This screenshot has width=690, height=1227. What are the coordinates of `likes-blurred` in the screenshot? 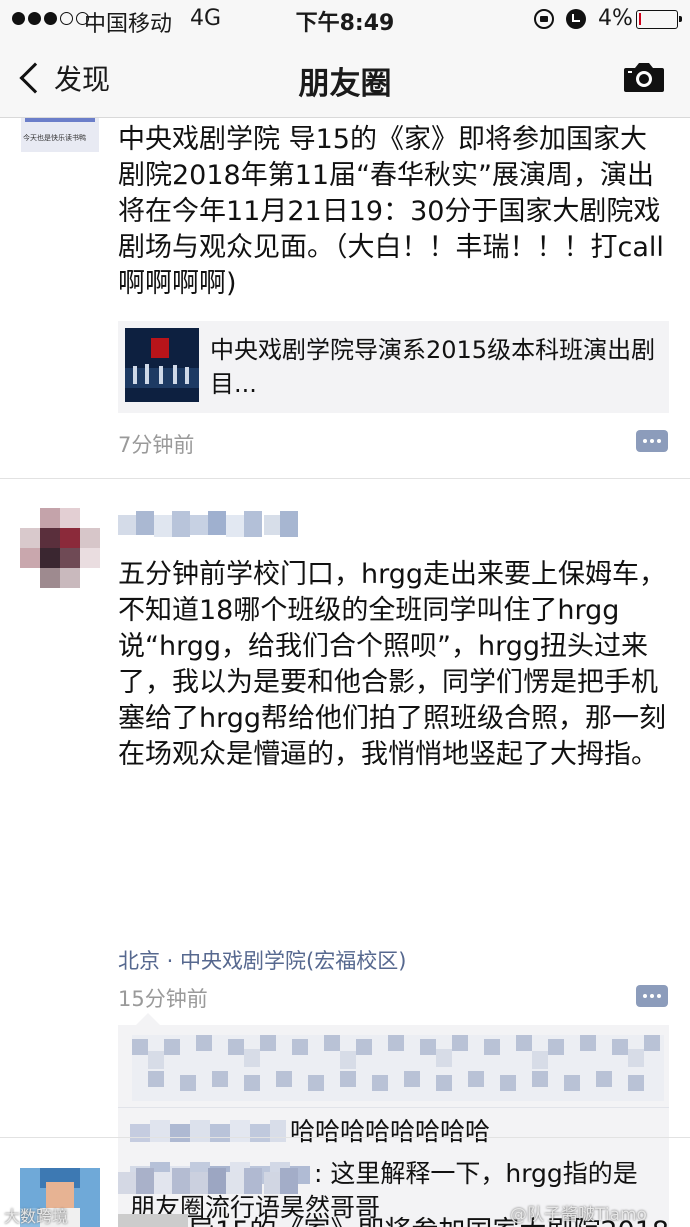 It's located at (398, 1068).